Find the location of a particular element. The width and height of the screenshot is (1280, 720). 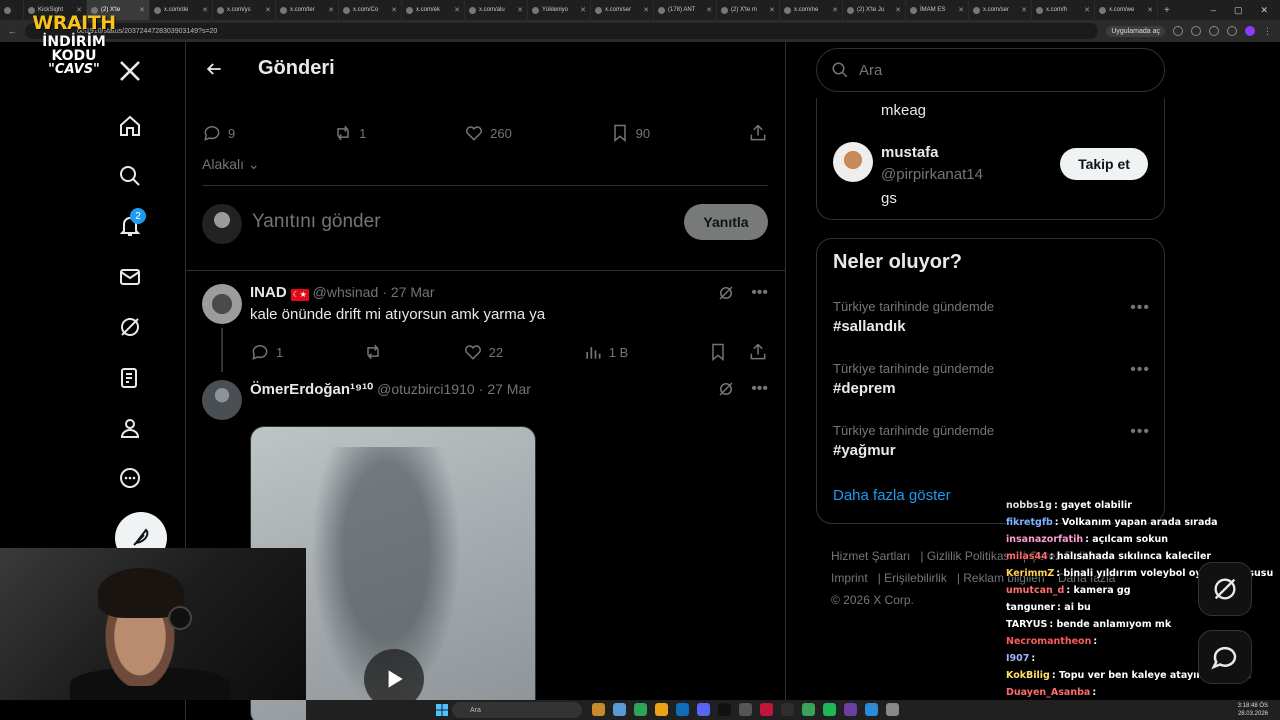

browser-tab: (178) ANT ✕ is located at coordinates (685, 10).